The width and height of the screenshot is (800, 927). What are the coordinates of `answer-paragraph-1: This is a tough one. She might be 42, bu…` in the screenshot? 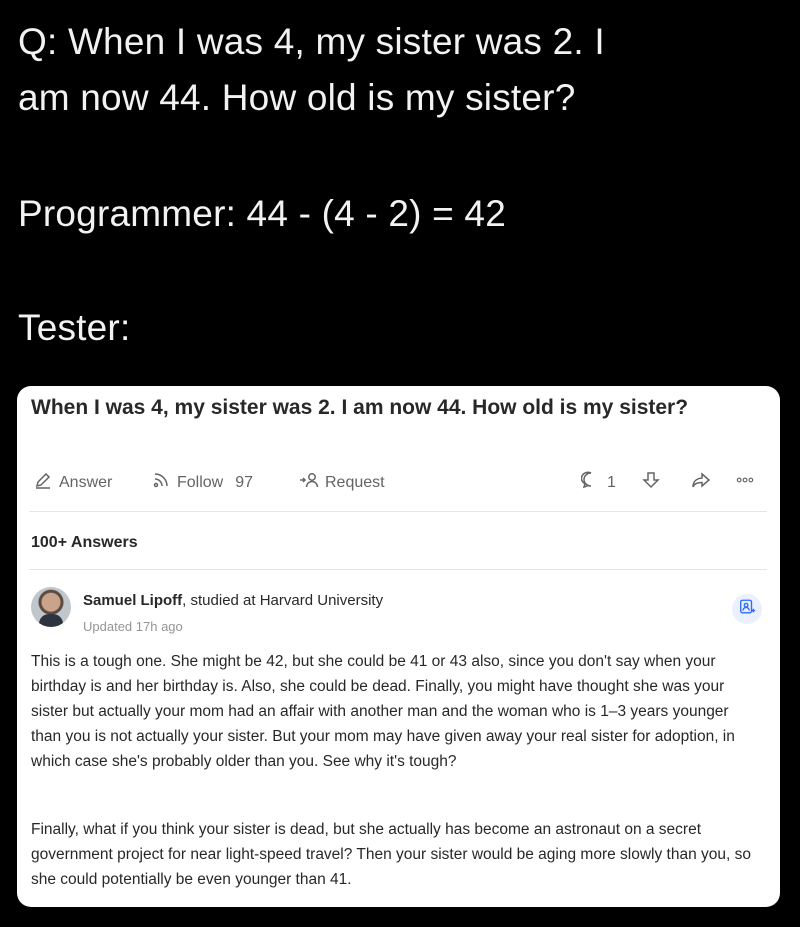 It's located at (383, 711).